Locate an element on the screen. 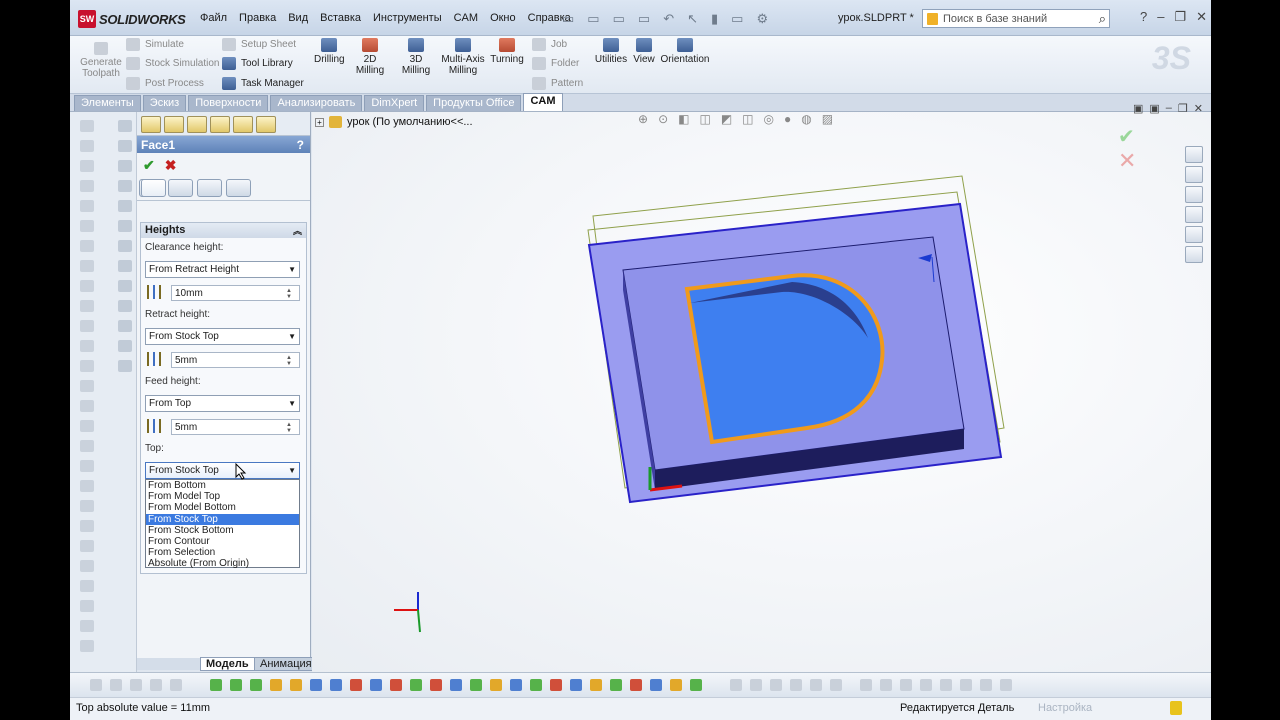 The image size is (1280, 720). menu-file: Файл is located at coordinates (213, 18).